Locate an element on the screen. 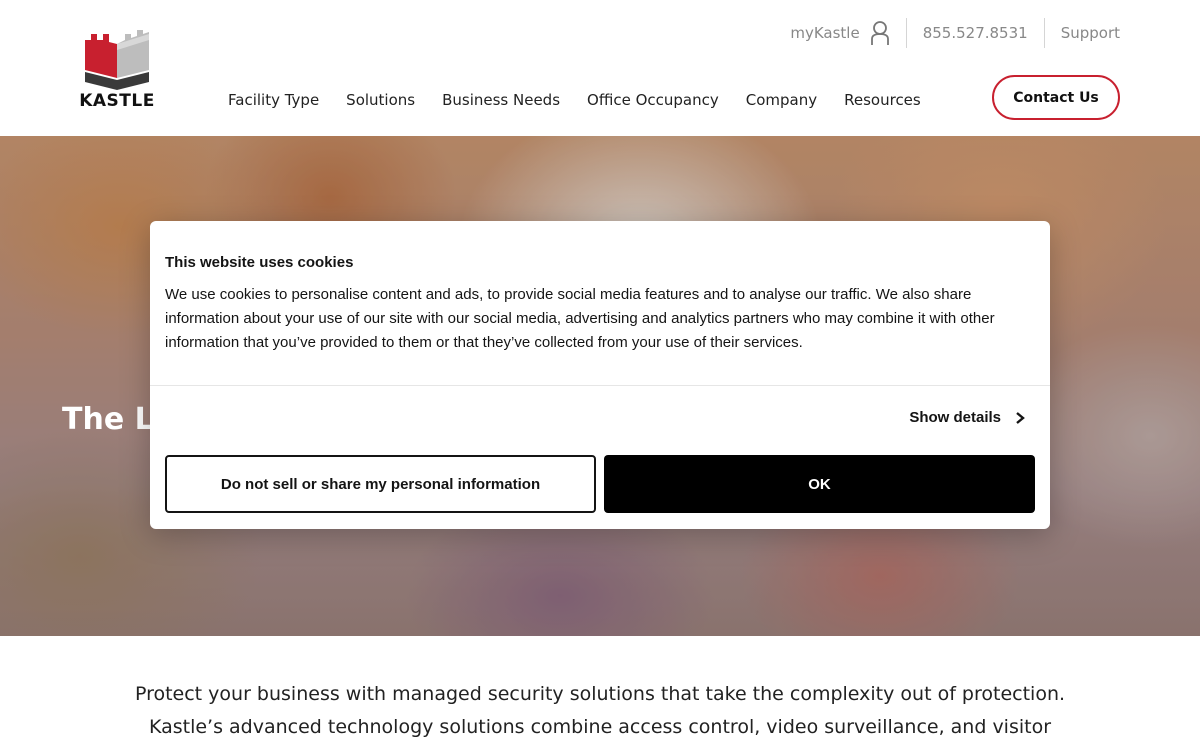 This screenshot has height=750, width=1200. contact-us-button: Contact Us is located at coordinates (1056, 97).